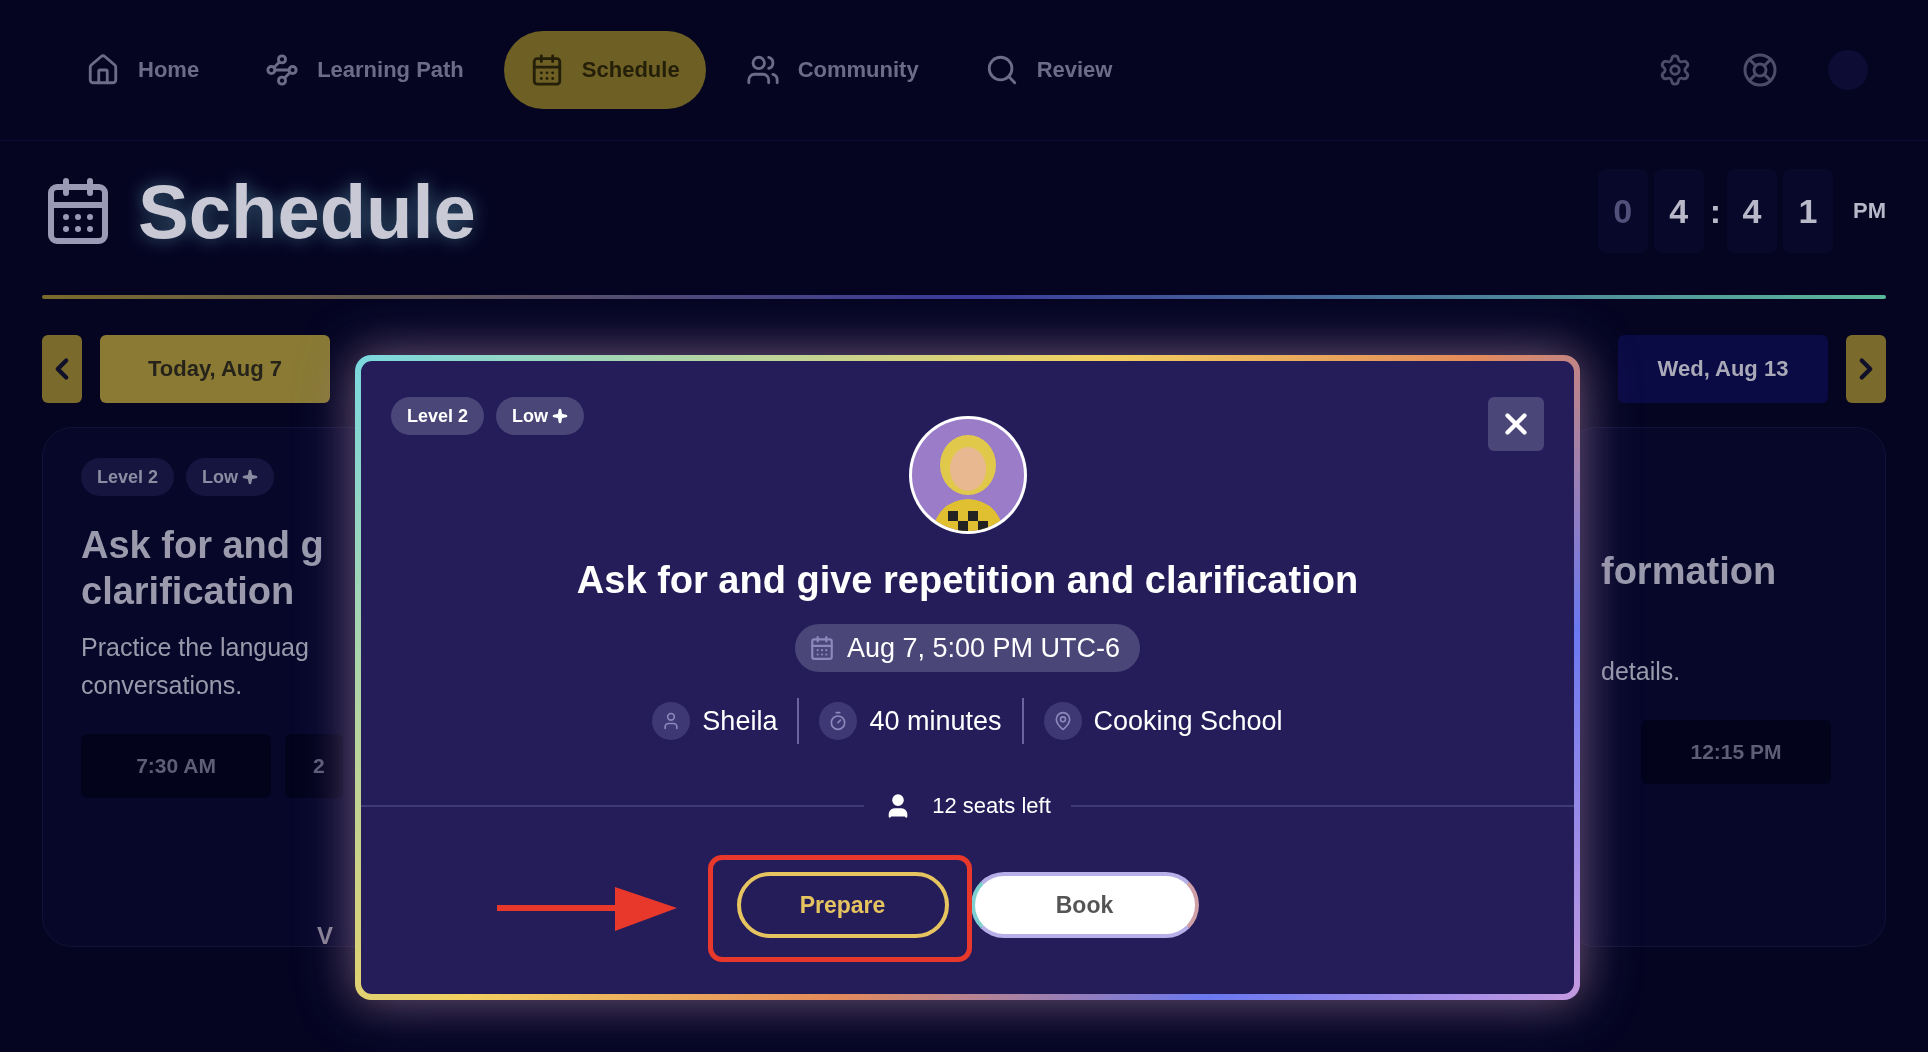 The height and width of the screenshot is (1052, 1928). What do you see at coordinates (832, 70) in the screenshot?
I see `nav-item: Community` at bounding box center [832, 70].